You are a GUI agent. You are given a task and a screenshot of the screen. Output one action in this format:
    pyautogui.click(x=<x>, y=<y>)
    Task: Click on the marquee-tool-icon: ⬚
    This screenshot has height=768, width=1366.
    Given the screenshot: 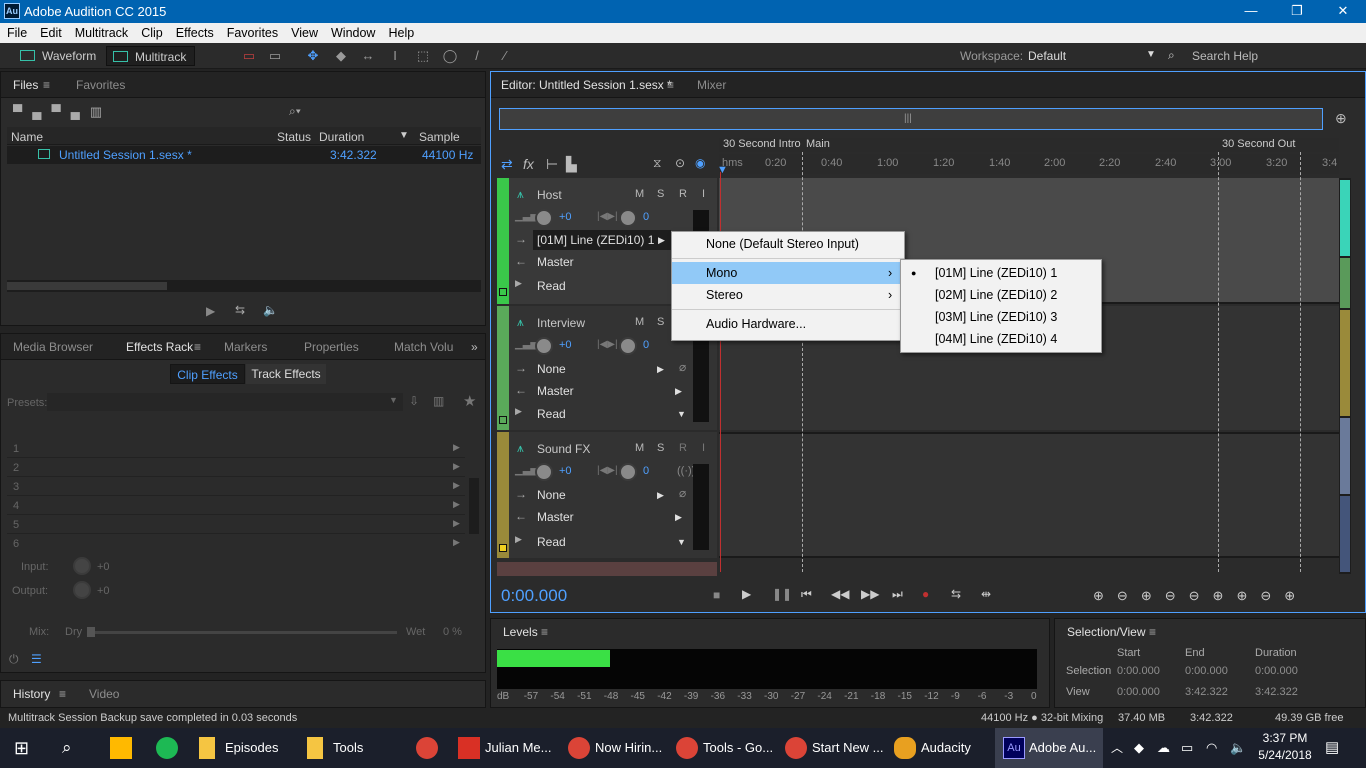 What is the action you would take?
    pyautogui.click(x=423, y=56)
    